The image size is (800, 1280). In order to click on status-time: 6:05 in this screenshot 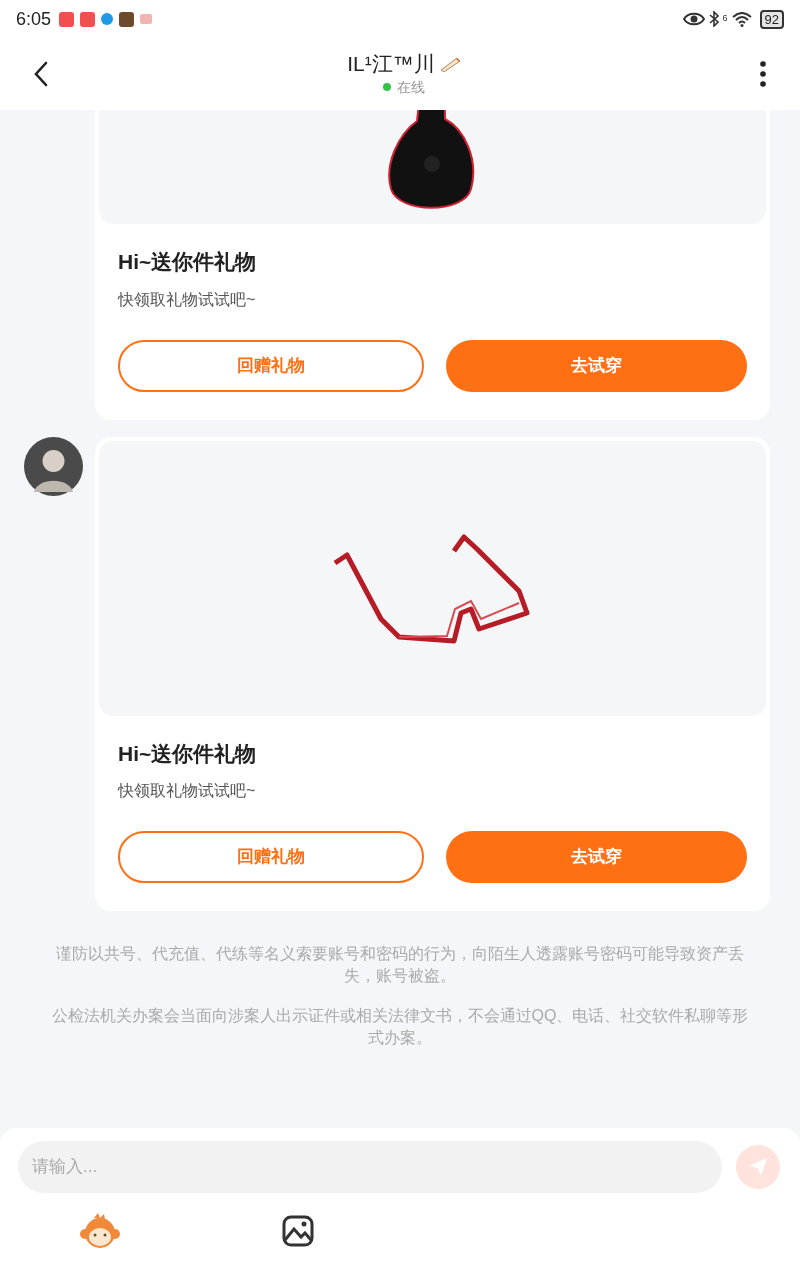, I will do `click(34, 19)`.